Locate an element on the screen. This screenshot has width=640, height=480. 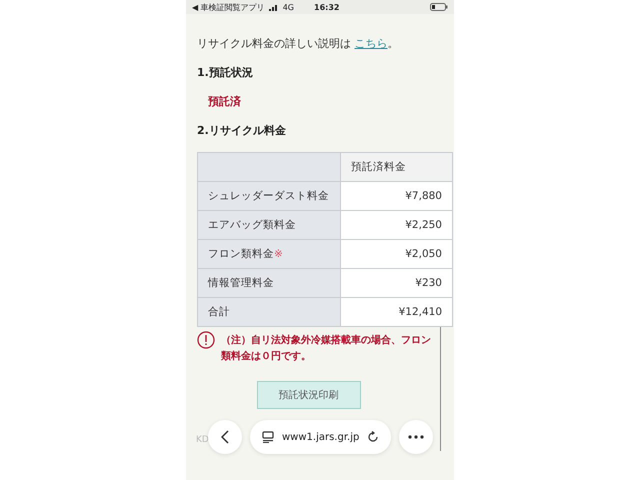
url-text: www1.jars.gr.jp is located at coordinates (321, 437).